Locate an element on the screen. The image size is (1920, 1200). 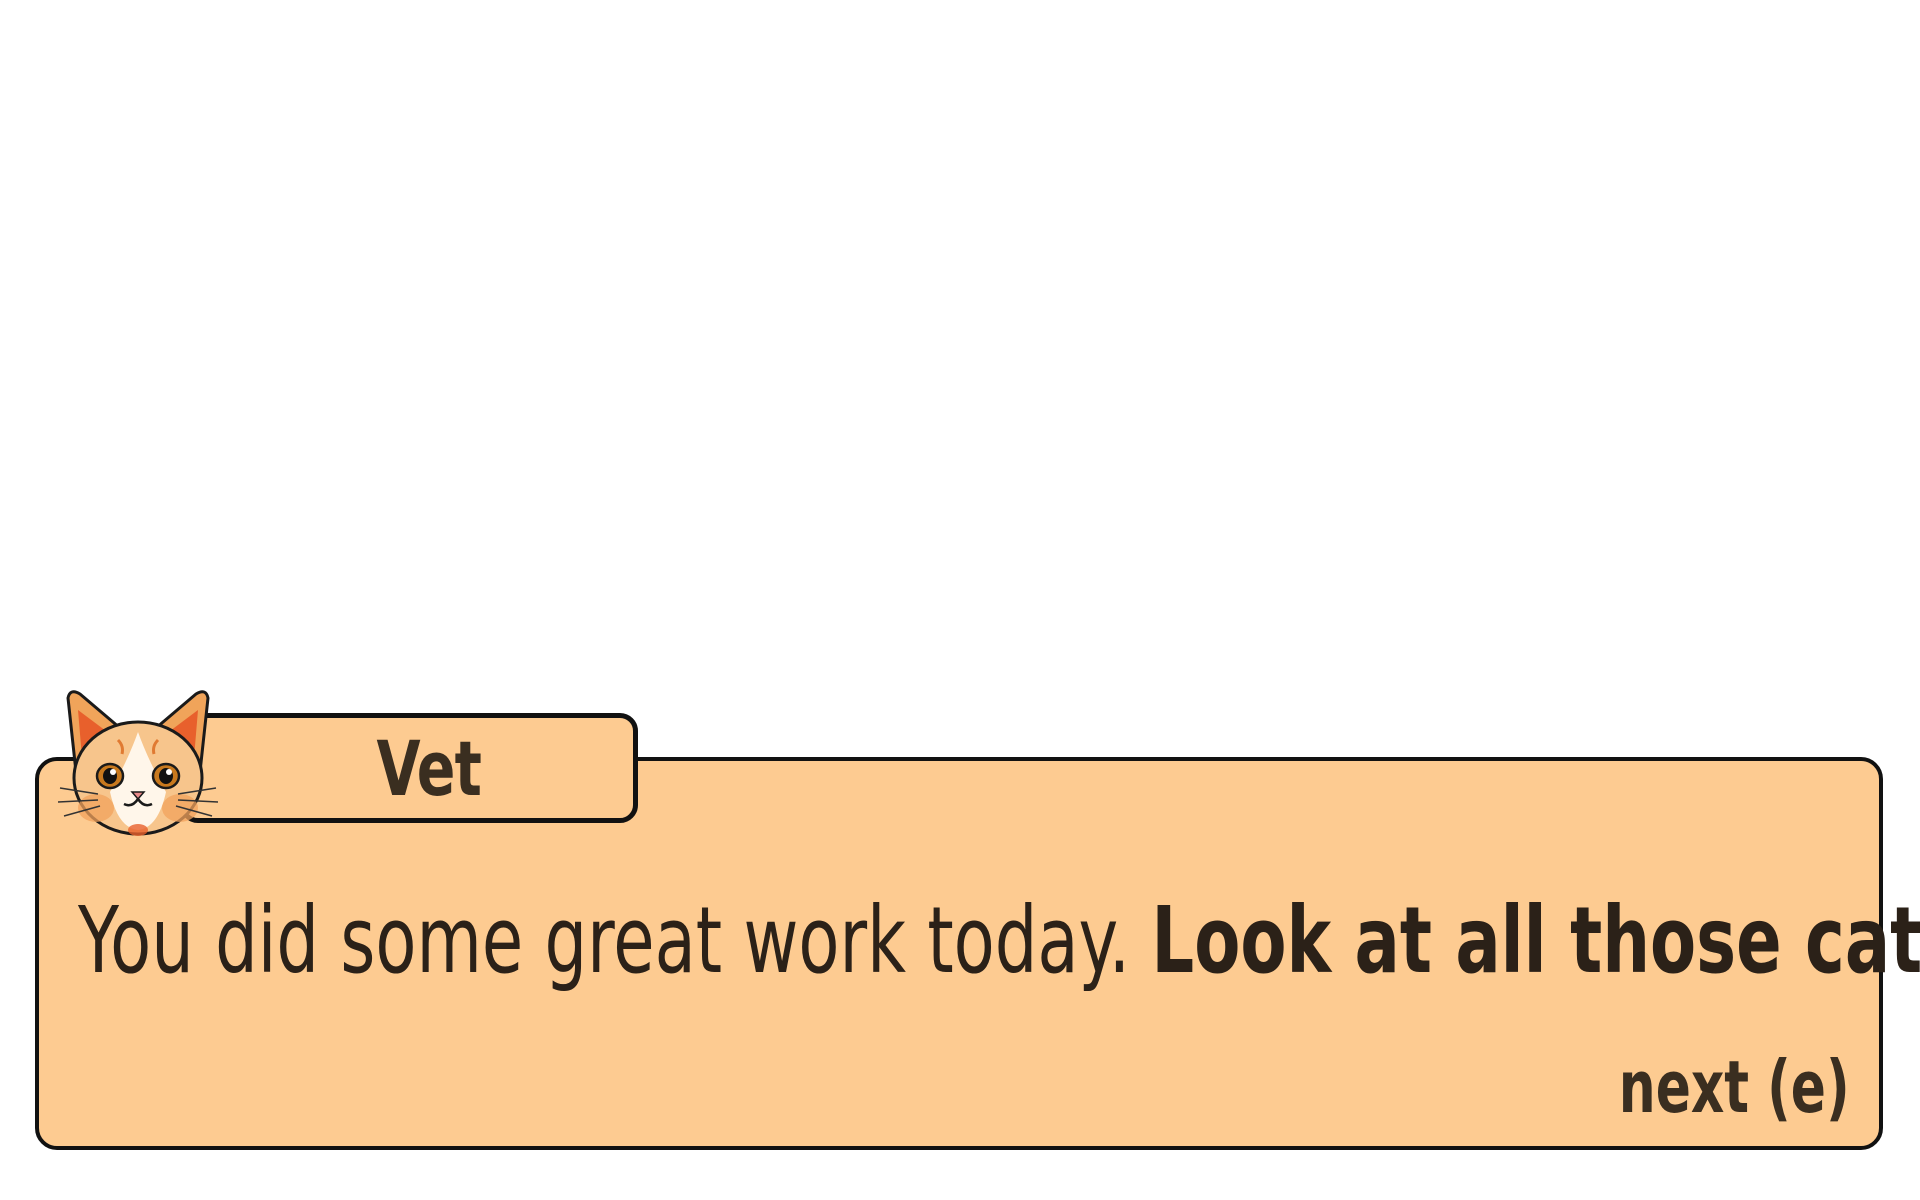
speaker-name-tab: Vet is located at coordinates (409, 768).